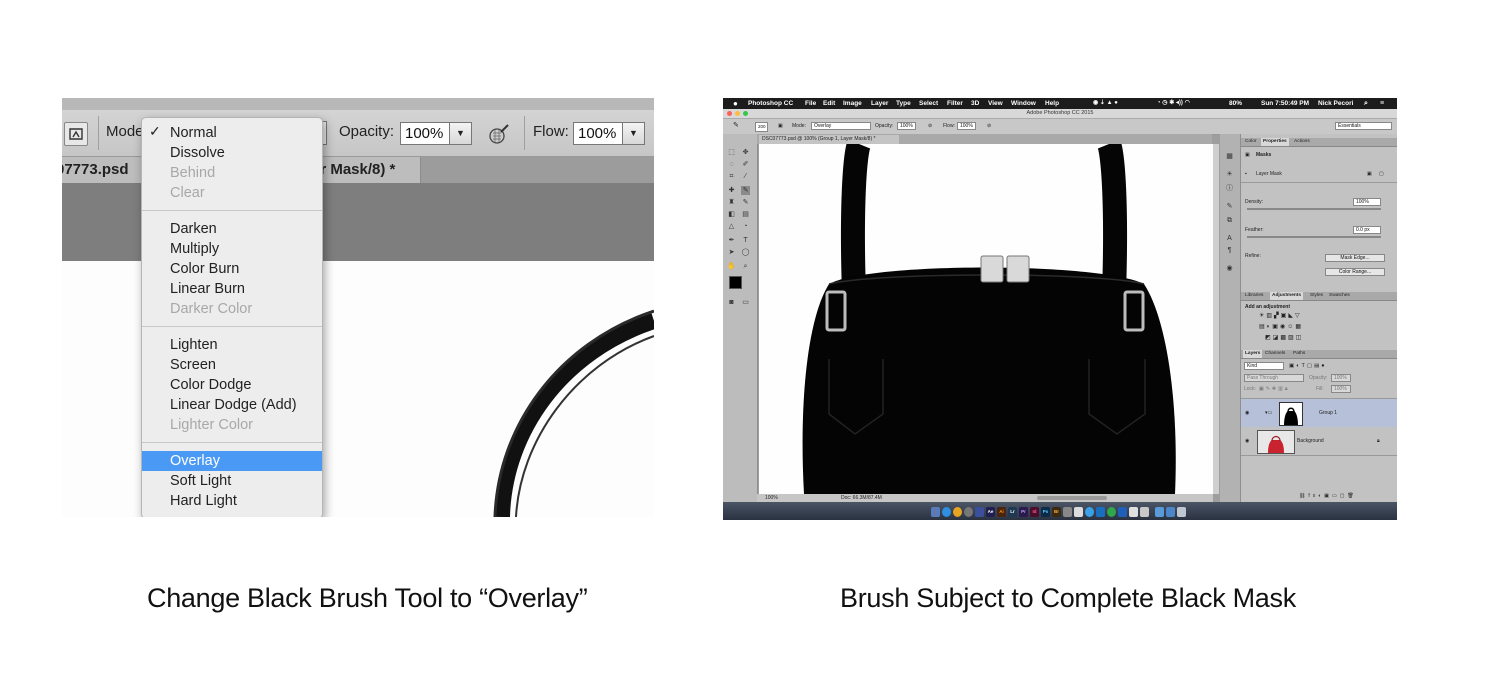 The image size is (1500, 690). Describe the element at coordinates (1264, 366) in the screenshot. I see `layer-filter-select: Kind` at that location.